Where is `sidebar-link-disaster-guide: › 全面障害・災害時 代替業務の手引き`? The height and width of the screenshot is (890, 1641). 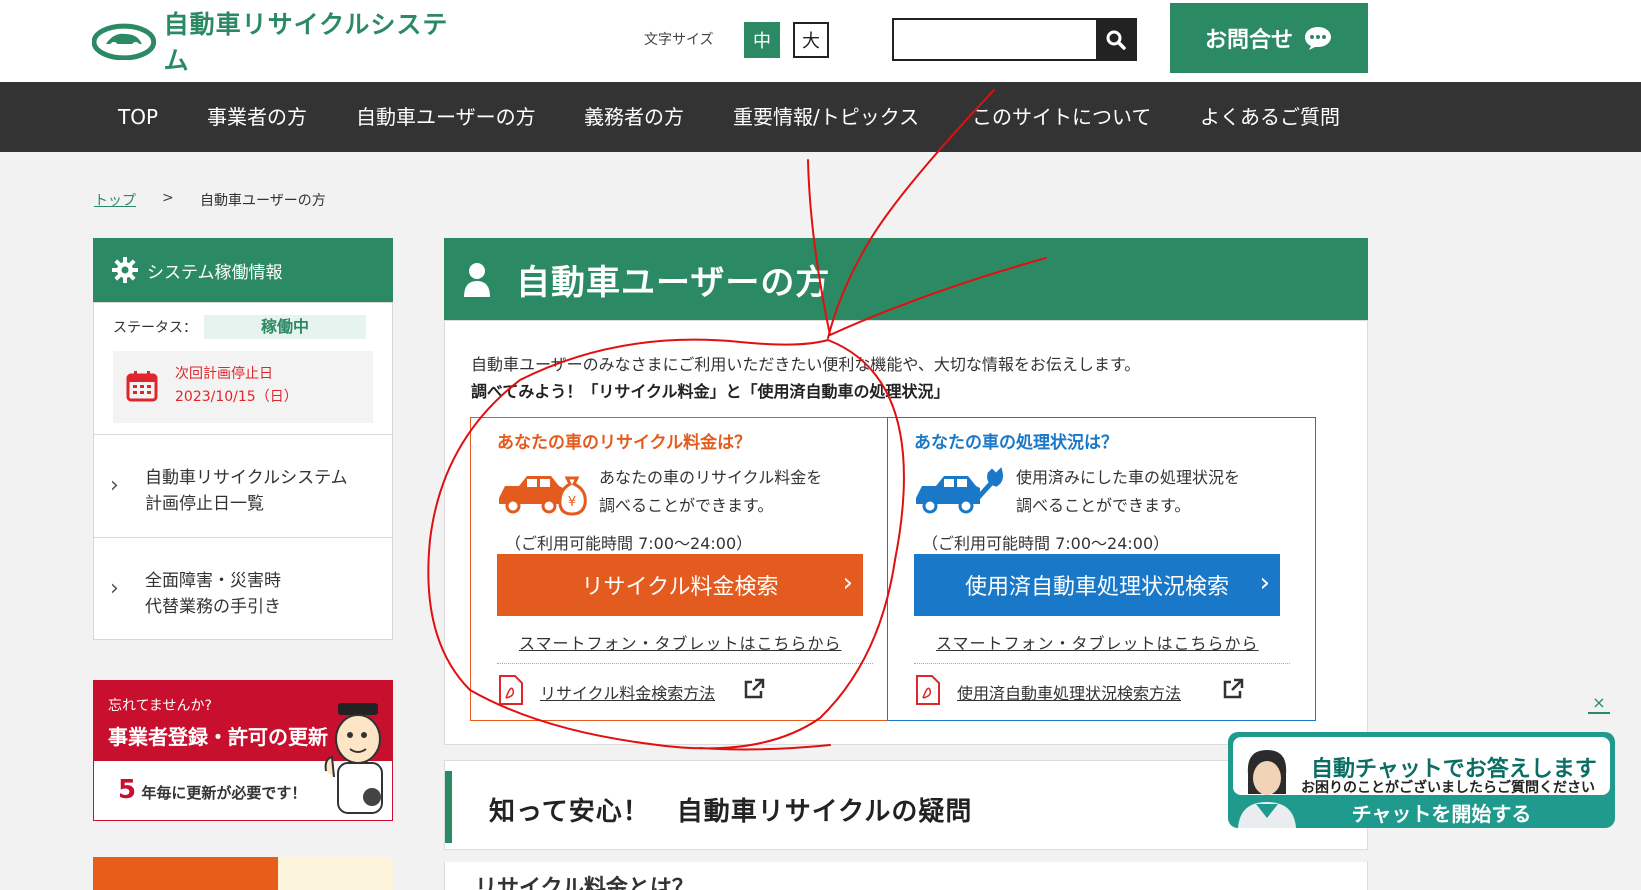
sidebar-link-disaster-guide: › 全面障害・災害時 代替業務の手引き is located at coordinates (243, 589).